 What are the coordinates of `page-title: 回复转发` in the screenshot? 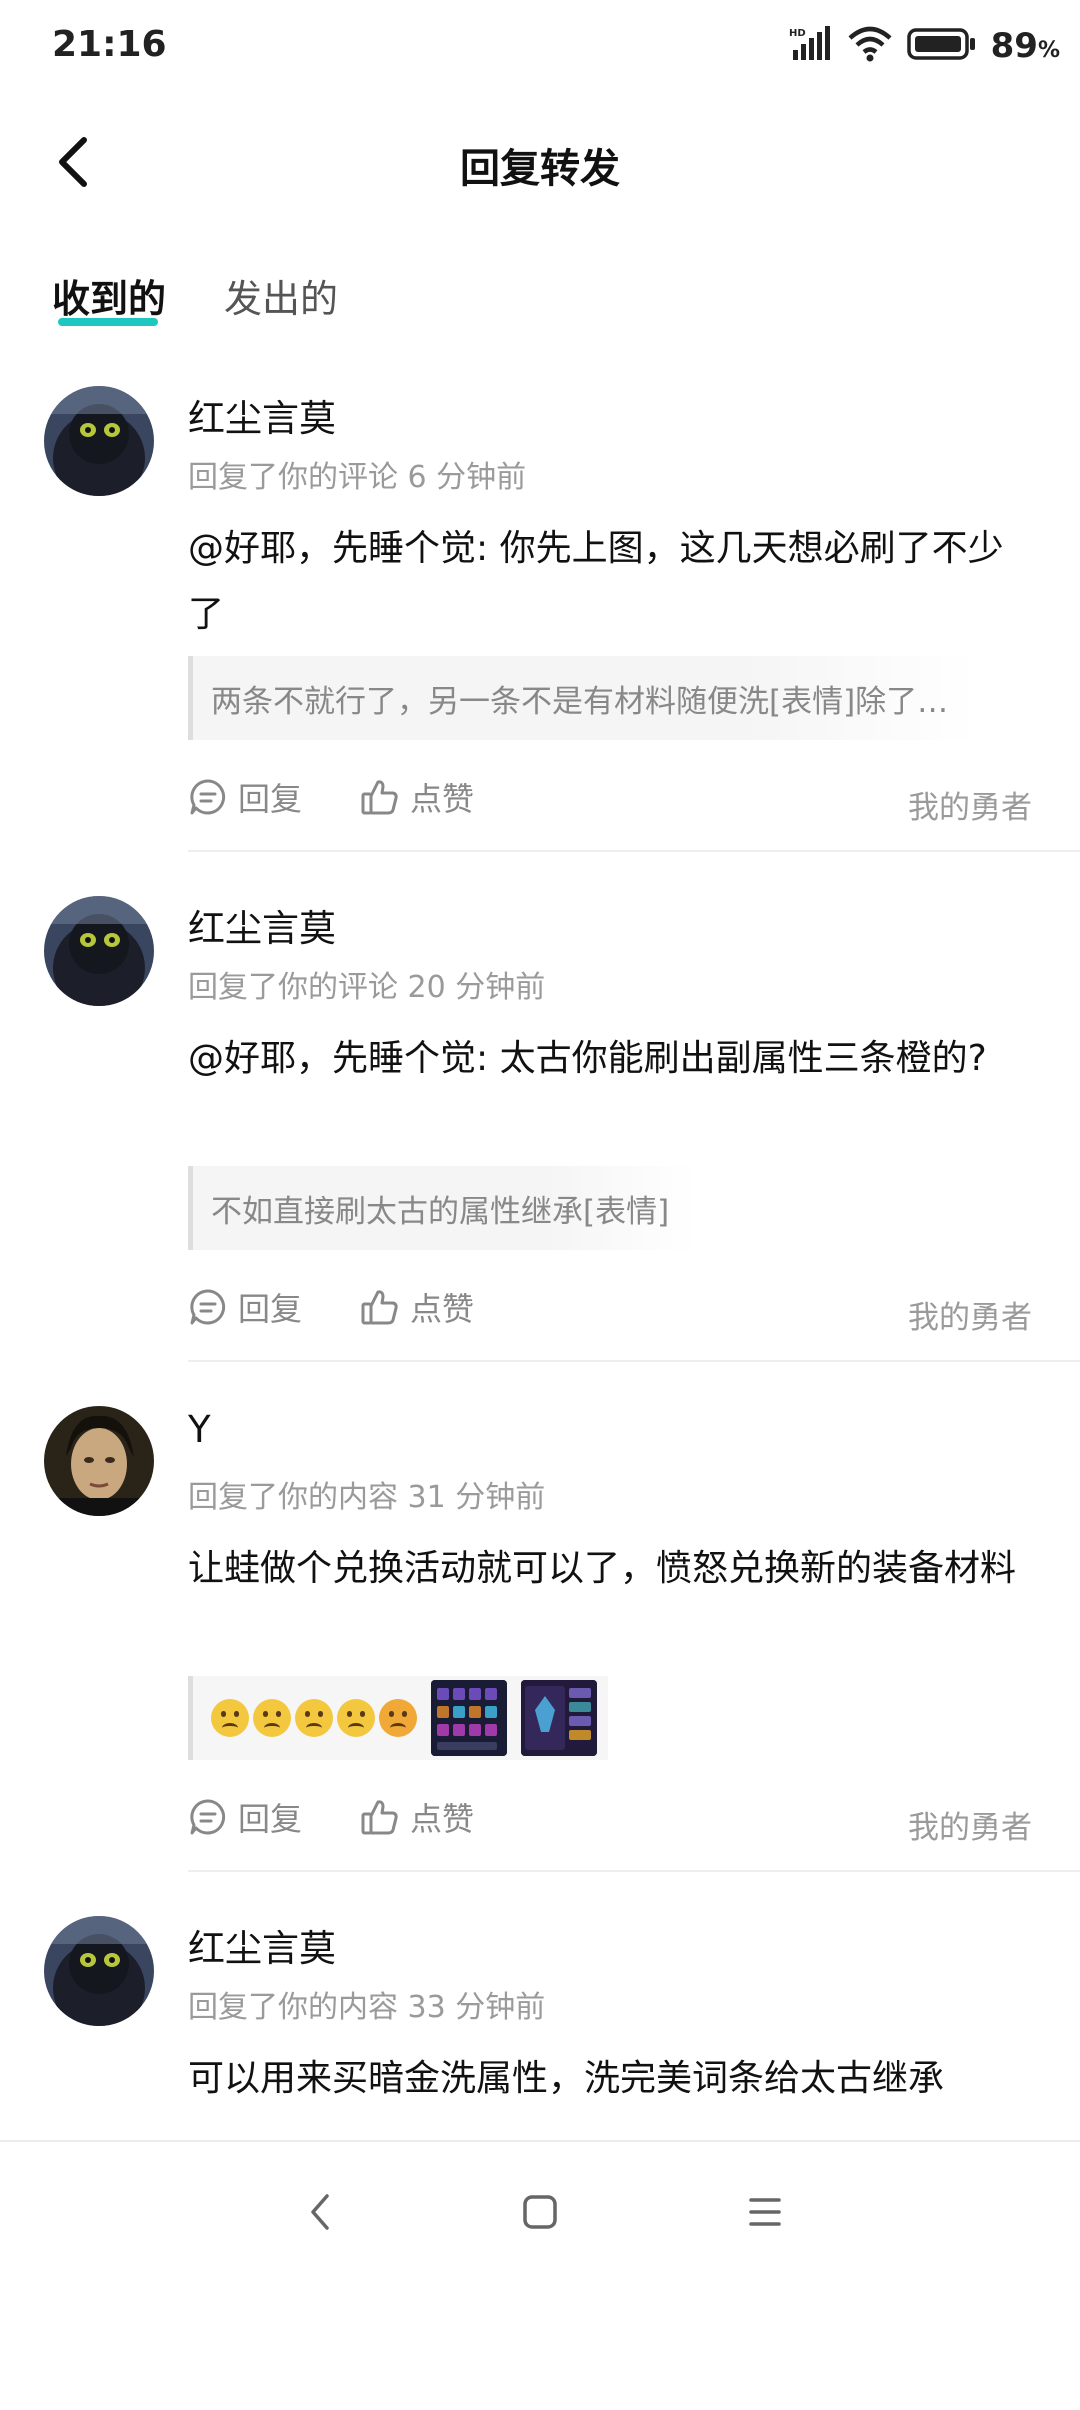 It's located at (540, 169).